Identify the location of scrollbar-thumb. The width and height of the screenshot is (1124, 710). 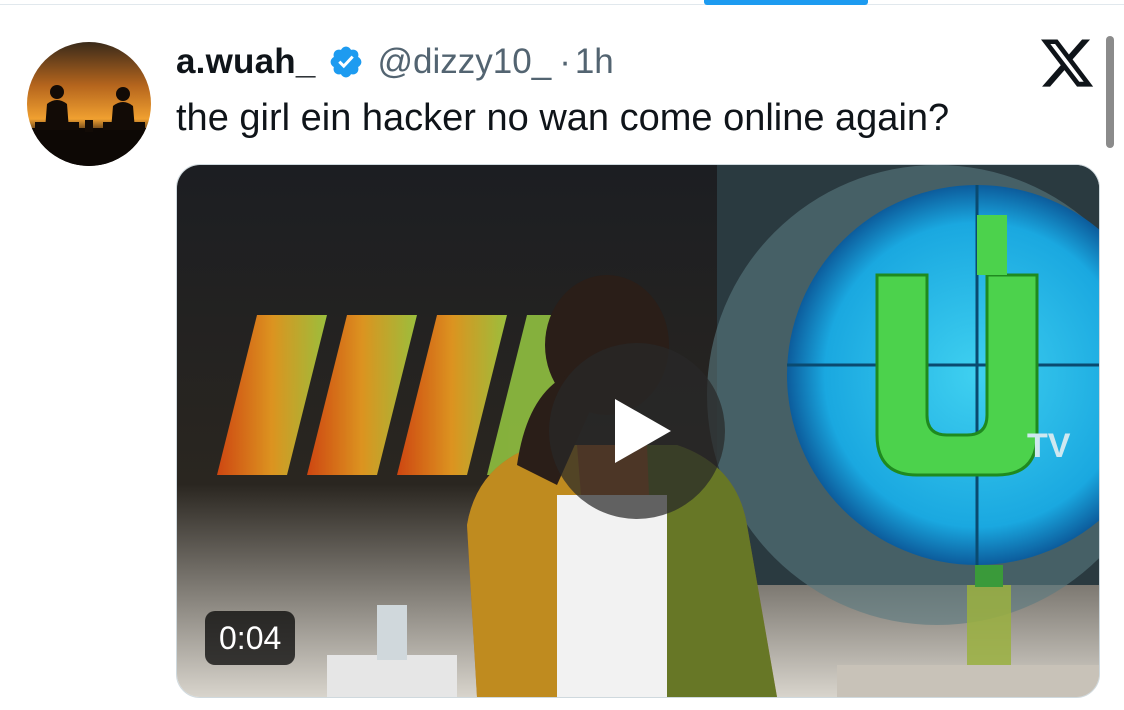
(1110, 92).